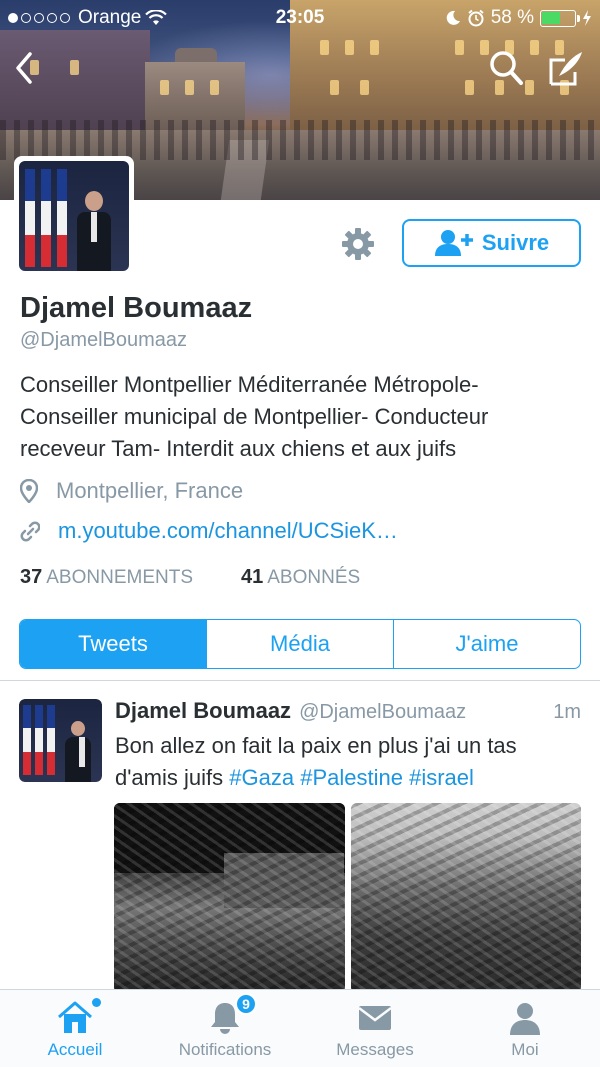  I want to click on bottom-tab-bar: Accueil Notifications Messages Moi, so click(300, 1028).